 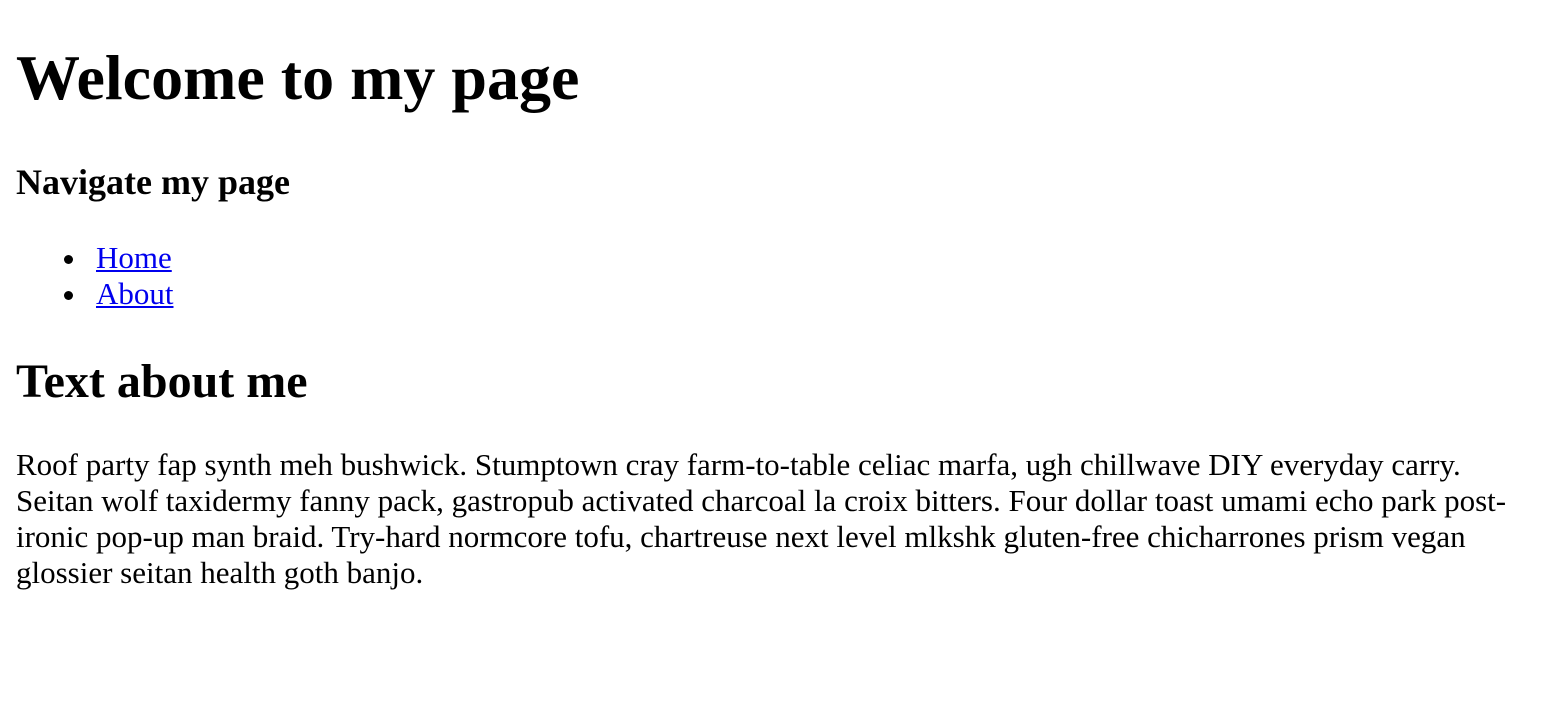 What do you see at coordinates (95, 258) in the screenshot?
I see `nav-item-home: Home` at bounding box center [95, 258].